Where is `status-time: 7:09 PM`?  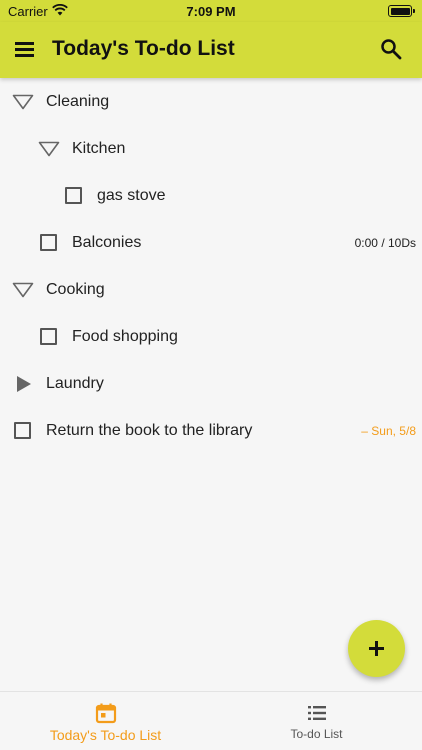
status-time: 7:09 PM is located at coordinates (211, 11).